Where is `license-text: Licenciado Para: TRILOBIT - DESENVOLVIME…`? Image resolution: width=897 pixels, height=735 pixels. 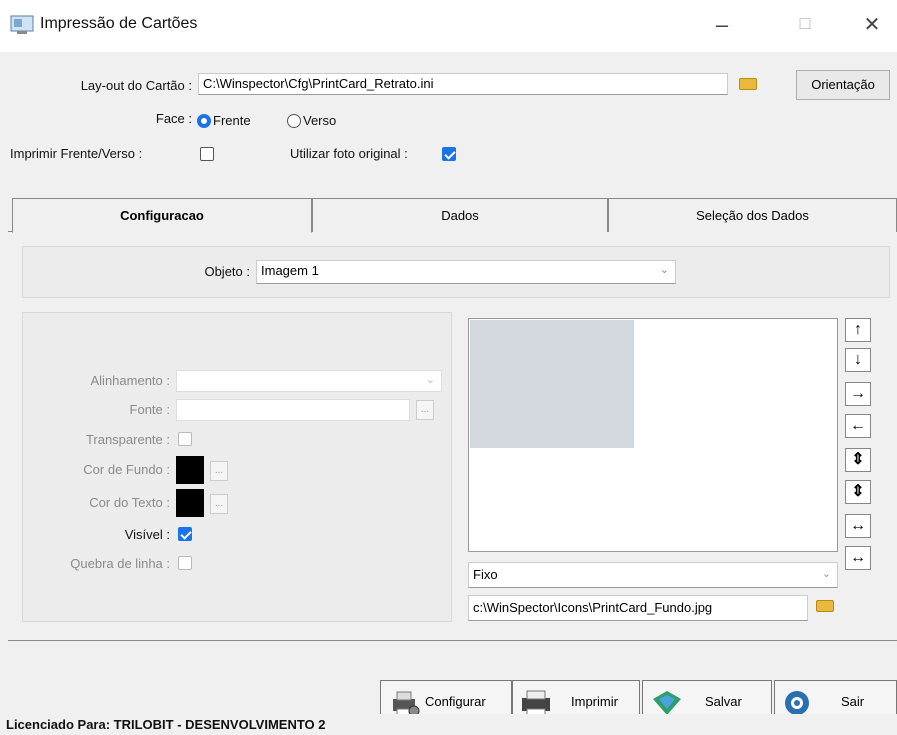
license-text: Licenciado Para: TRILOBIT - DESENVOLVIME… is located at coordinates (166, 724).